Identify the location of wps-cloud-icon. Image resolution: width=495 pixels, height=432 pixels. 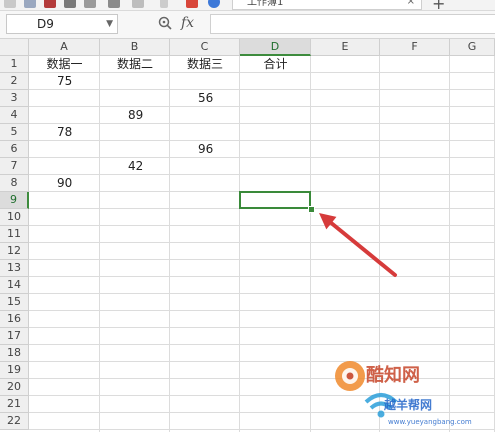
(214, 4).